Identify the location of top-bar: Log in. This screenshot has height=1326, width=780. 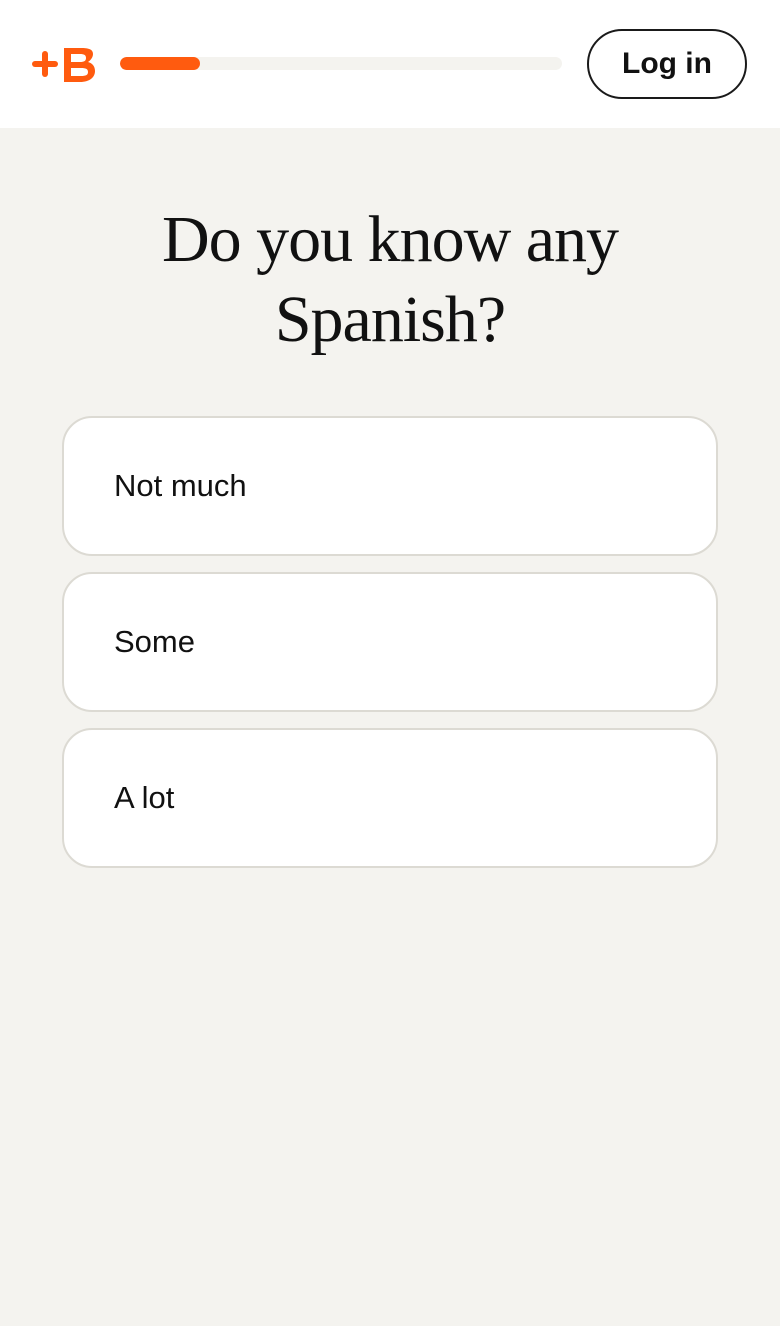
(390, 64).